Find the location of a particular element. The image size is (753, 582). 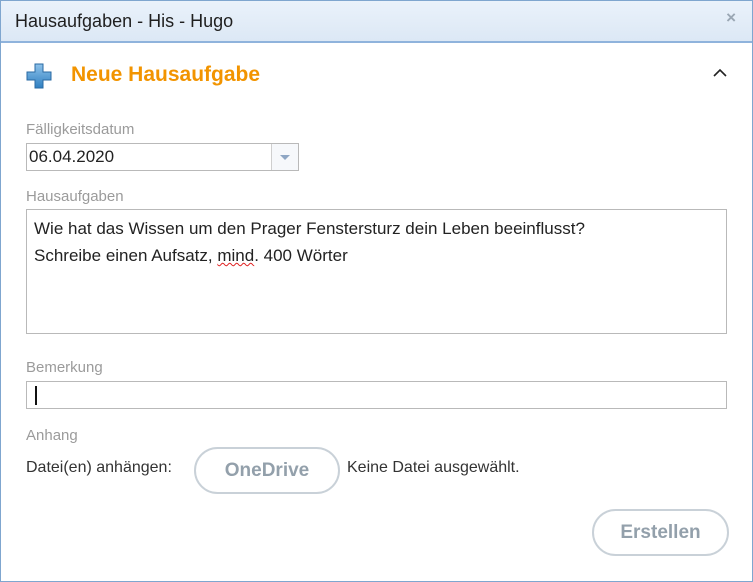

due-date-field: 06.04.2020 is located at coordinates (162, 157).